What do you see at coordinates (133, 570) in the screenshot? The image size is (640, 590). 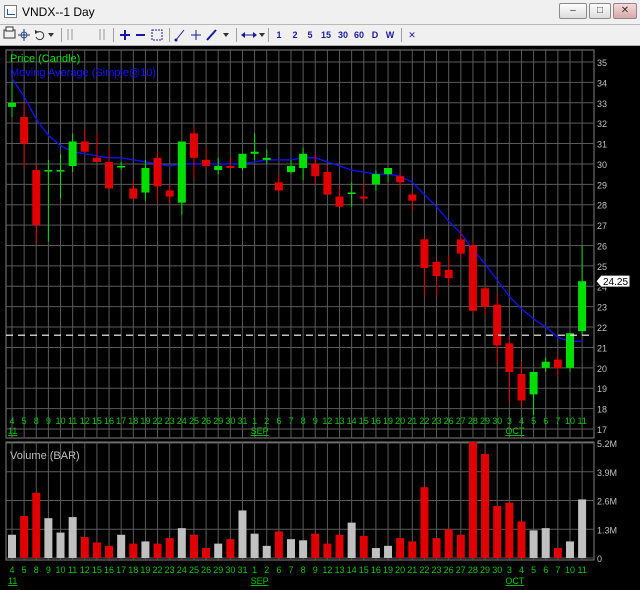 I see `date-tick-label: 18` at bounding box center [133, 570].